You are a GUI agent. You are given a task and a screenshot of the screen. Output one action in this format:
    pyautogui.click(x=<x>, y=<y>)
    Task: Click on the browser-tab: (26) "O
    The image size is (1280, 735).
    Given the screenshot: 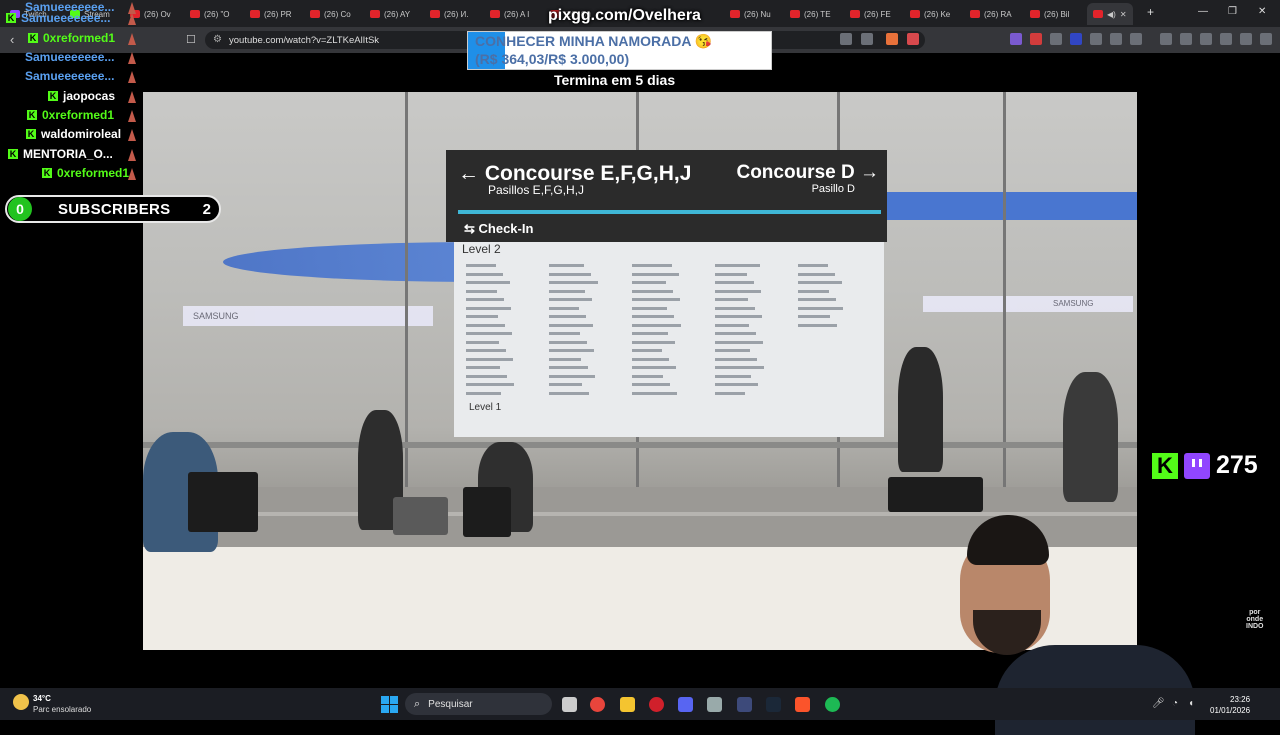 What is the action you would take?
    pyautogui.click(x=210, y=14)
    